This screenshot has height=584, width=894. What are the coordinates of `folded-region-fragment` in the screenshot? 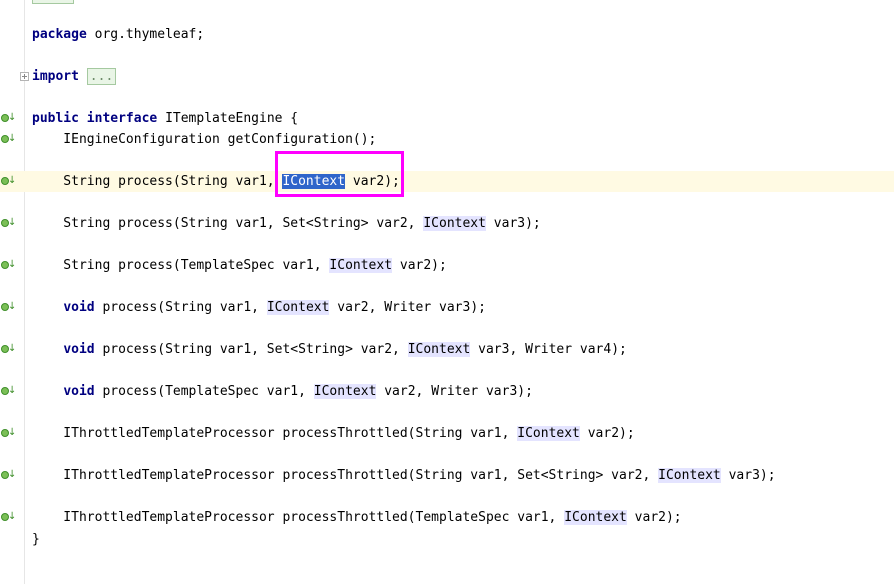 It's located at (53, 2).